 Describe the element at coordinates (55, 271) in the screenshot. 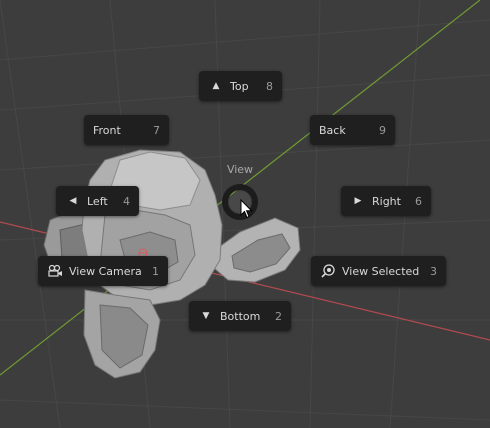

I see `camera-icon` at that location.